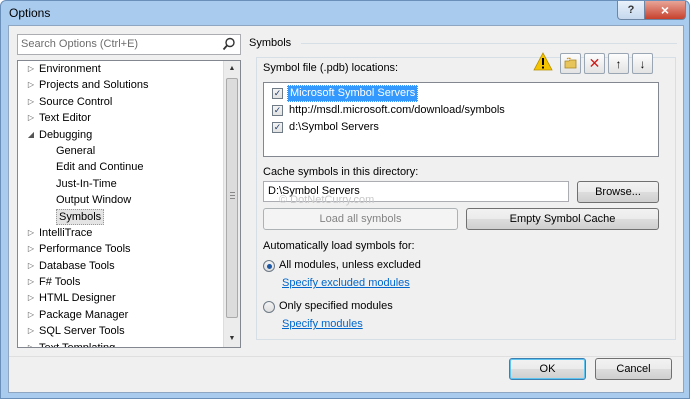 The width and height of the screenshot is (690, 399). I want to click on arrow-down-icon: ↓, so click(642, 63).